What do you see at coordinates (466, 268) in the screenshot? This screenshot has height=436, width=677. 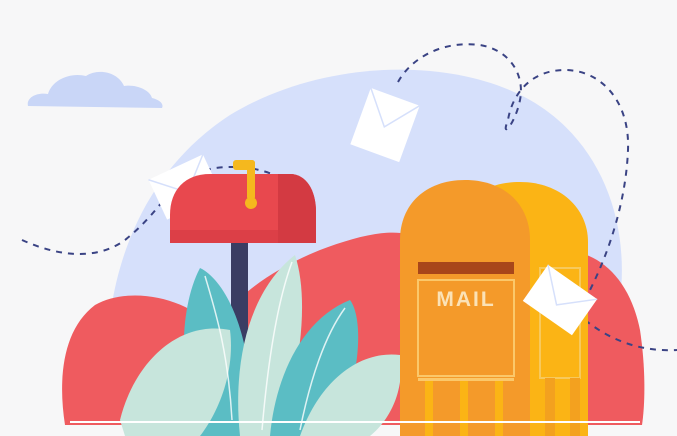 I see `mail-slot` at bounding box center [466, 268].